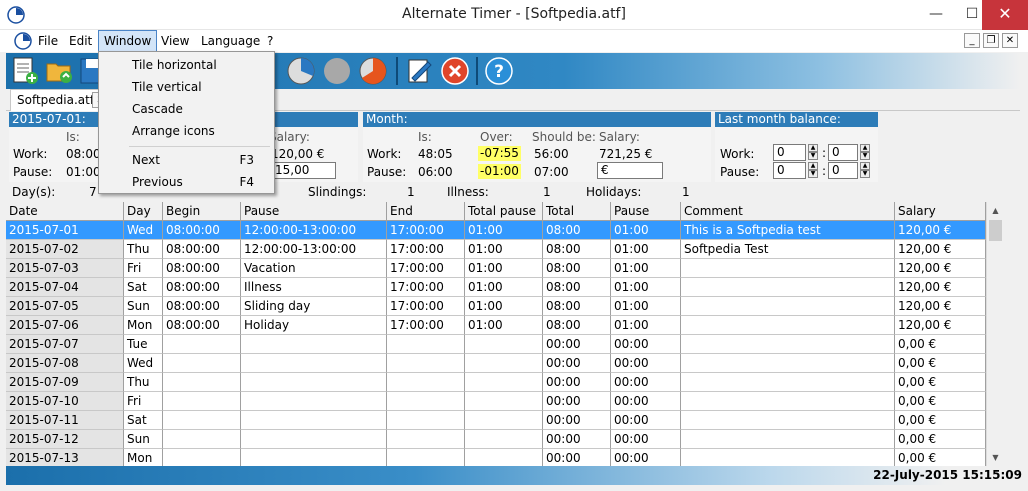  What do you see at coordinates (504, 211) in the screenshot?
I see `column-header-total-pause: Total pause` at bounding box center [504, 211].